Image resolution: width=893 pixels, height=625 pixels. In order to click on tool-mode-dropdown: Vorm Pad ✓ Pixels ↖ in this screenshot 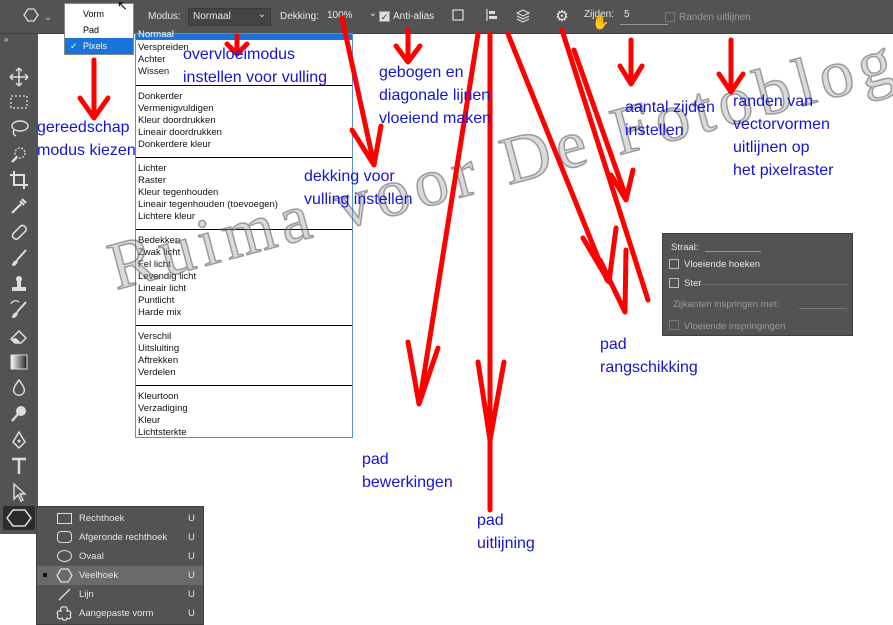, I will do `click(99, 27)`.